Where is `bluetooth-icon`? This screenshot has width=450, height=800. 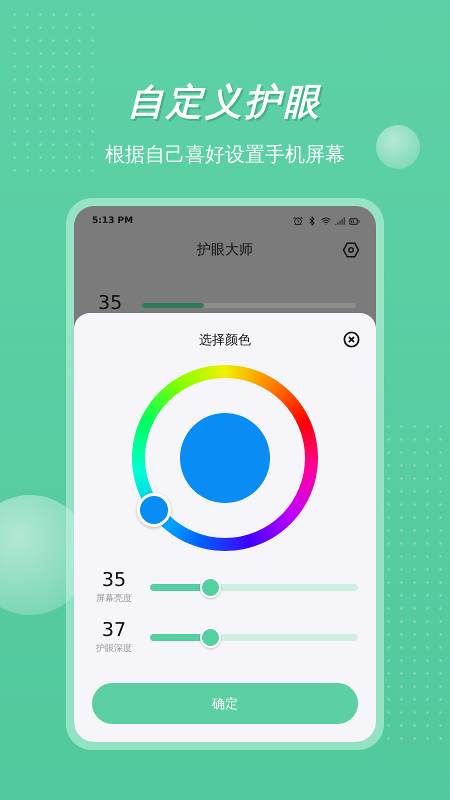 bluetooth-icon is located at coordinates (312, 221).